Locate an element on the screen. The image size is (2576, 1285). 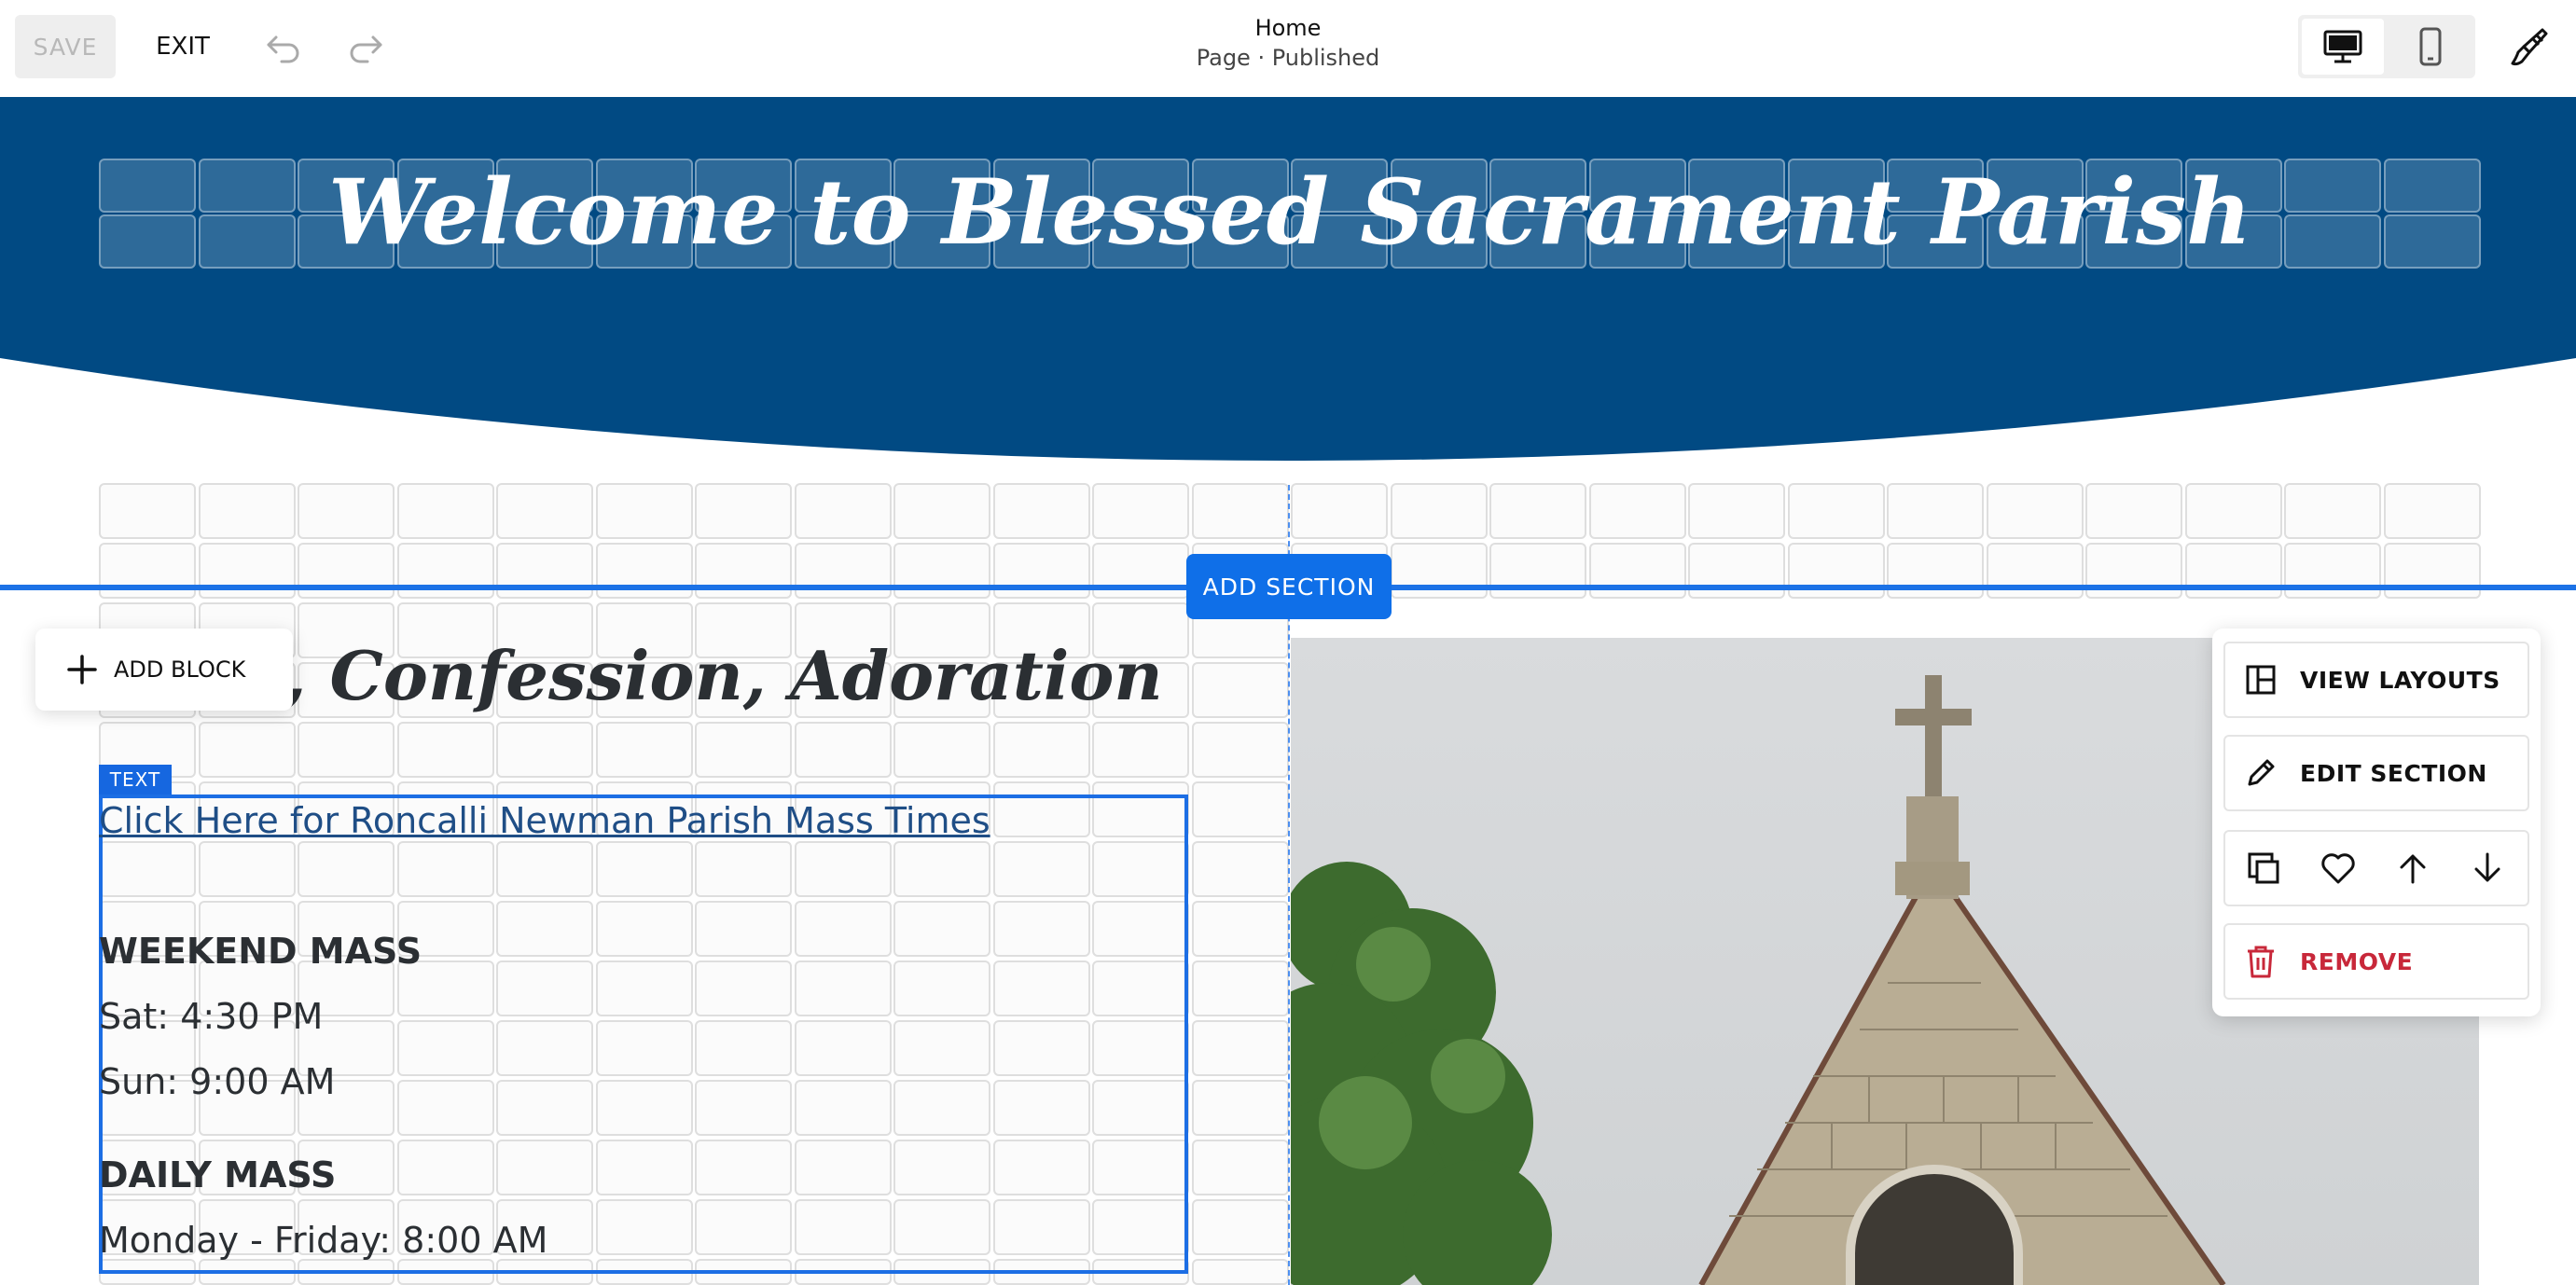
mobile-view-button is located at coordinates (2430, 47).